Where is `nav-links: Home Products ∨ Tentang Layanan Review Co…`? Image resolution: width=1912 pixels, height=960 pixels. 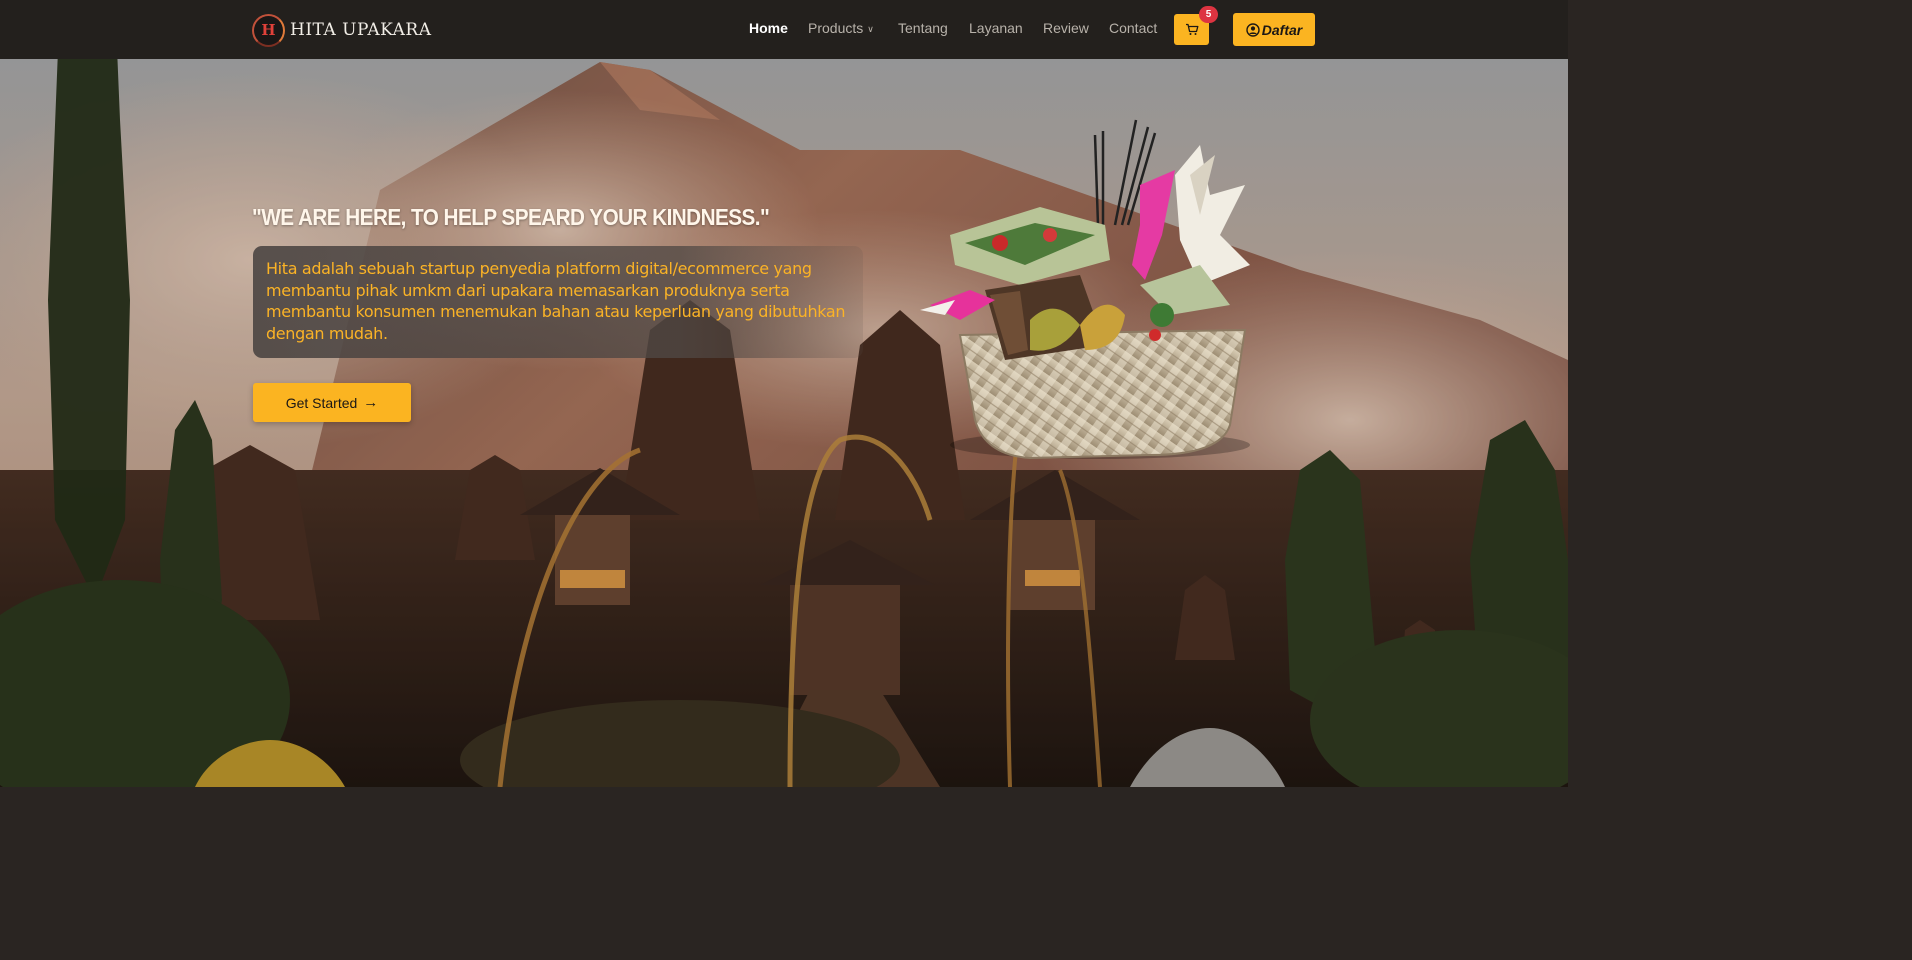
nav-links: Home Products ∨ Tentang Layanan Review Co… is located at coordinates (784, 29).